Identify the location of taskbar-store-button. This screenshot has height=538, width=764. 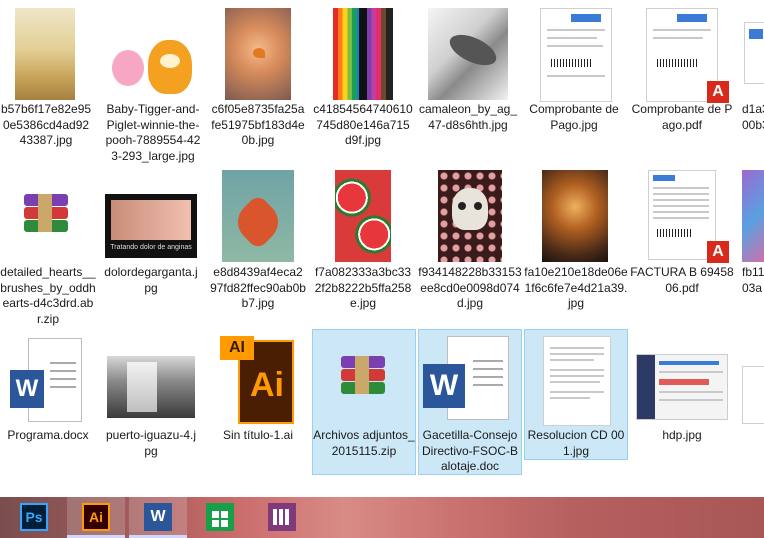
(220, 517).